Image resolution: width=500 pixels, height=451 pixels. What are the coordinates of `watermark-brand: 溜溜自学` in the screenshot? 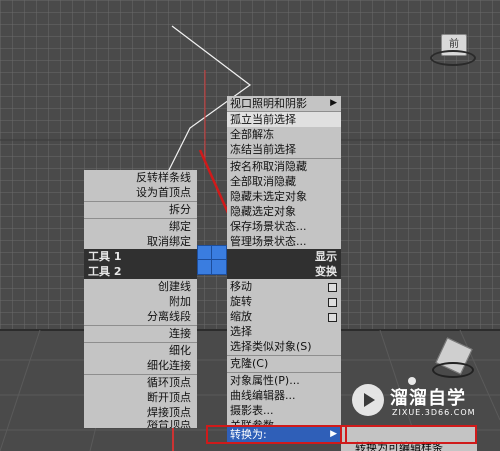 It's located at (428, 398).